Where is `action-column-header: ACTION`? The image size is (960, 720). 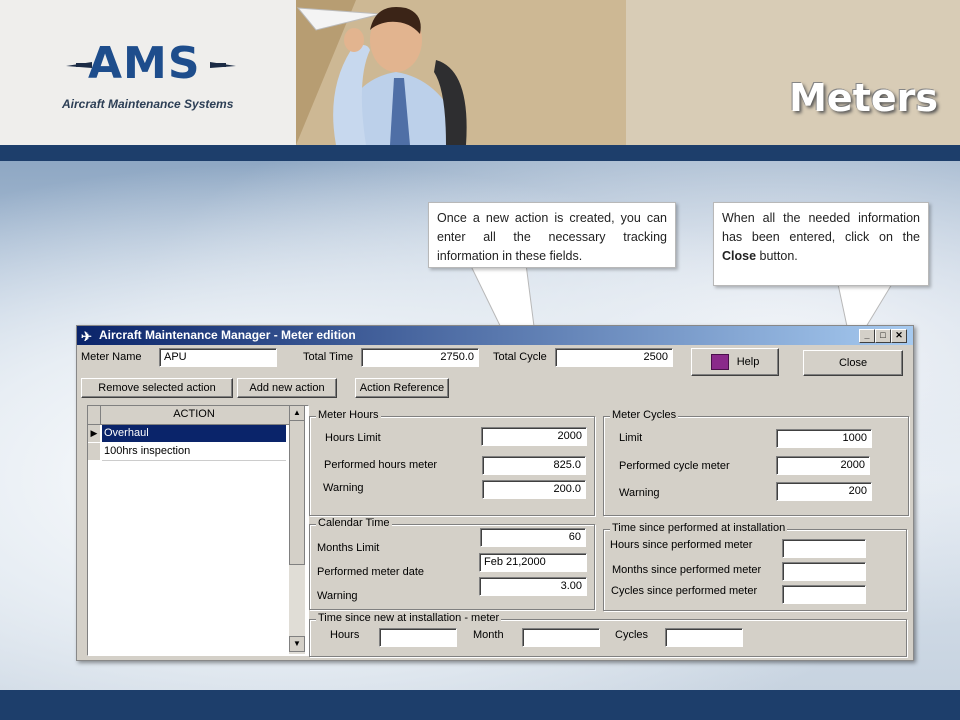 action-column-header: ACTION is located at coordinates (194, 414).